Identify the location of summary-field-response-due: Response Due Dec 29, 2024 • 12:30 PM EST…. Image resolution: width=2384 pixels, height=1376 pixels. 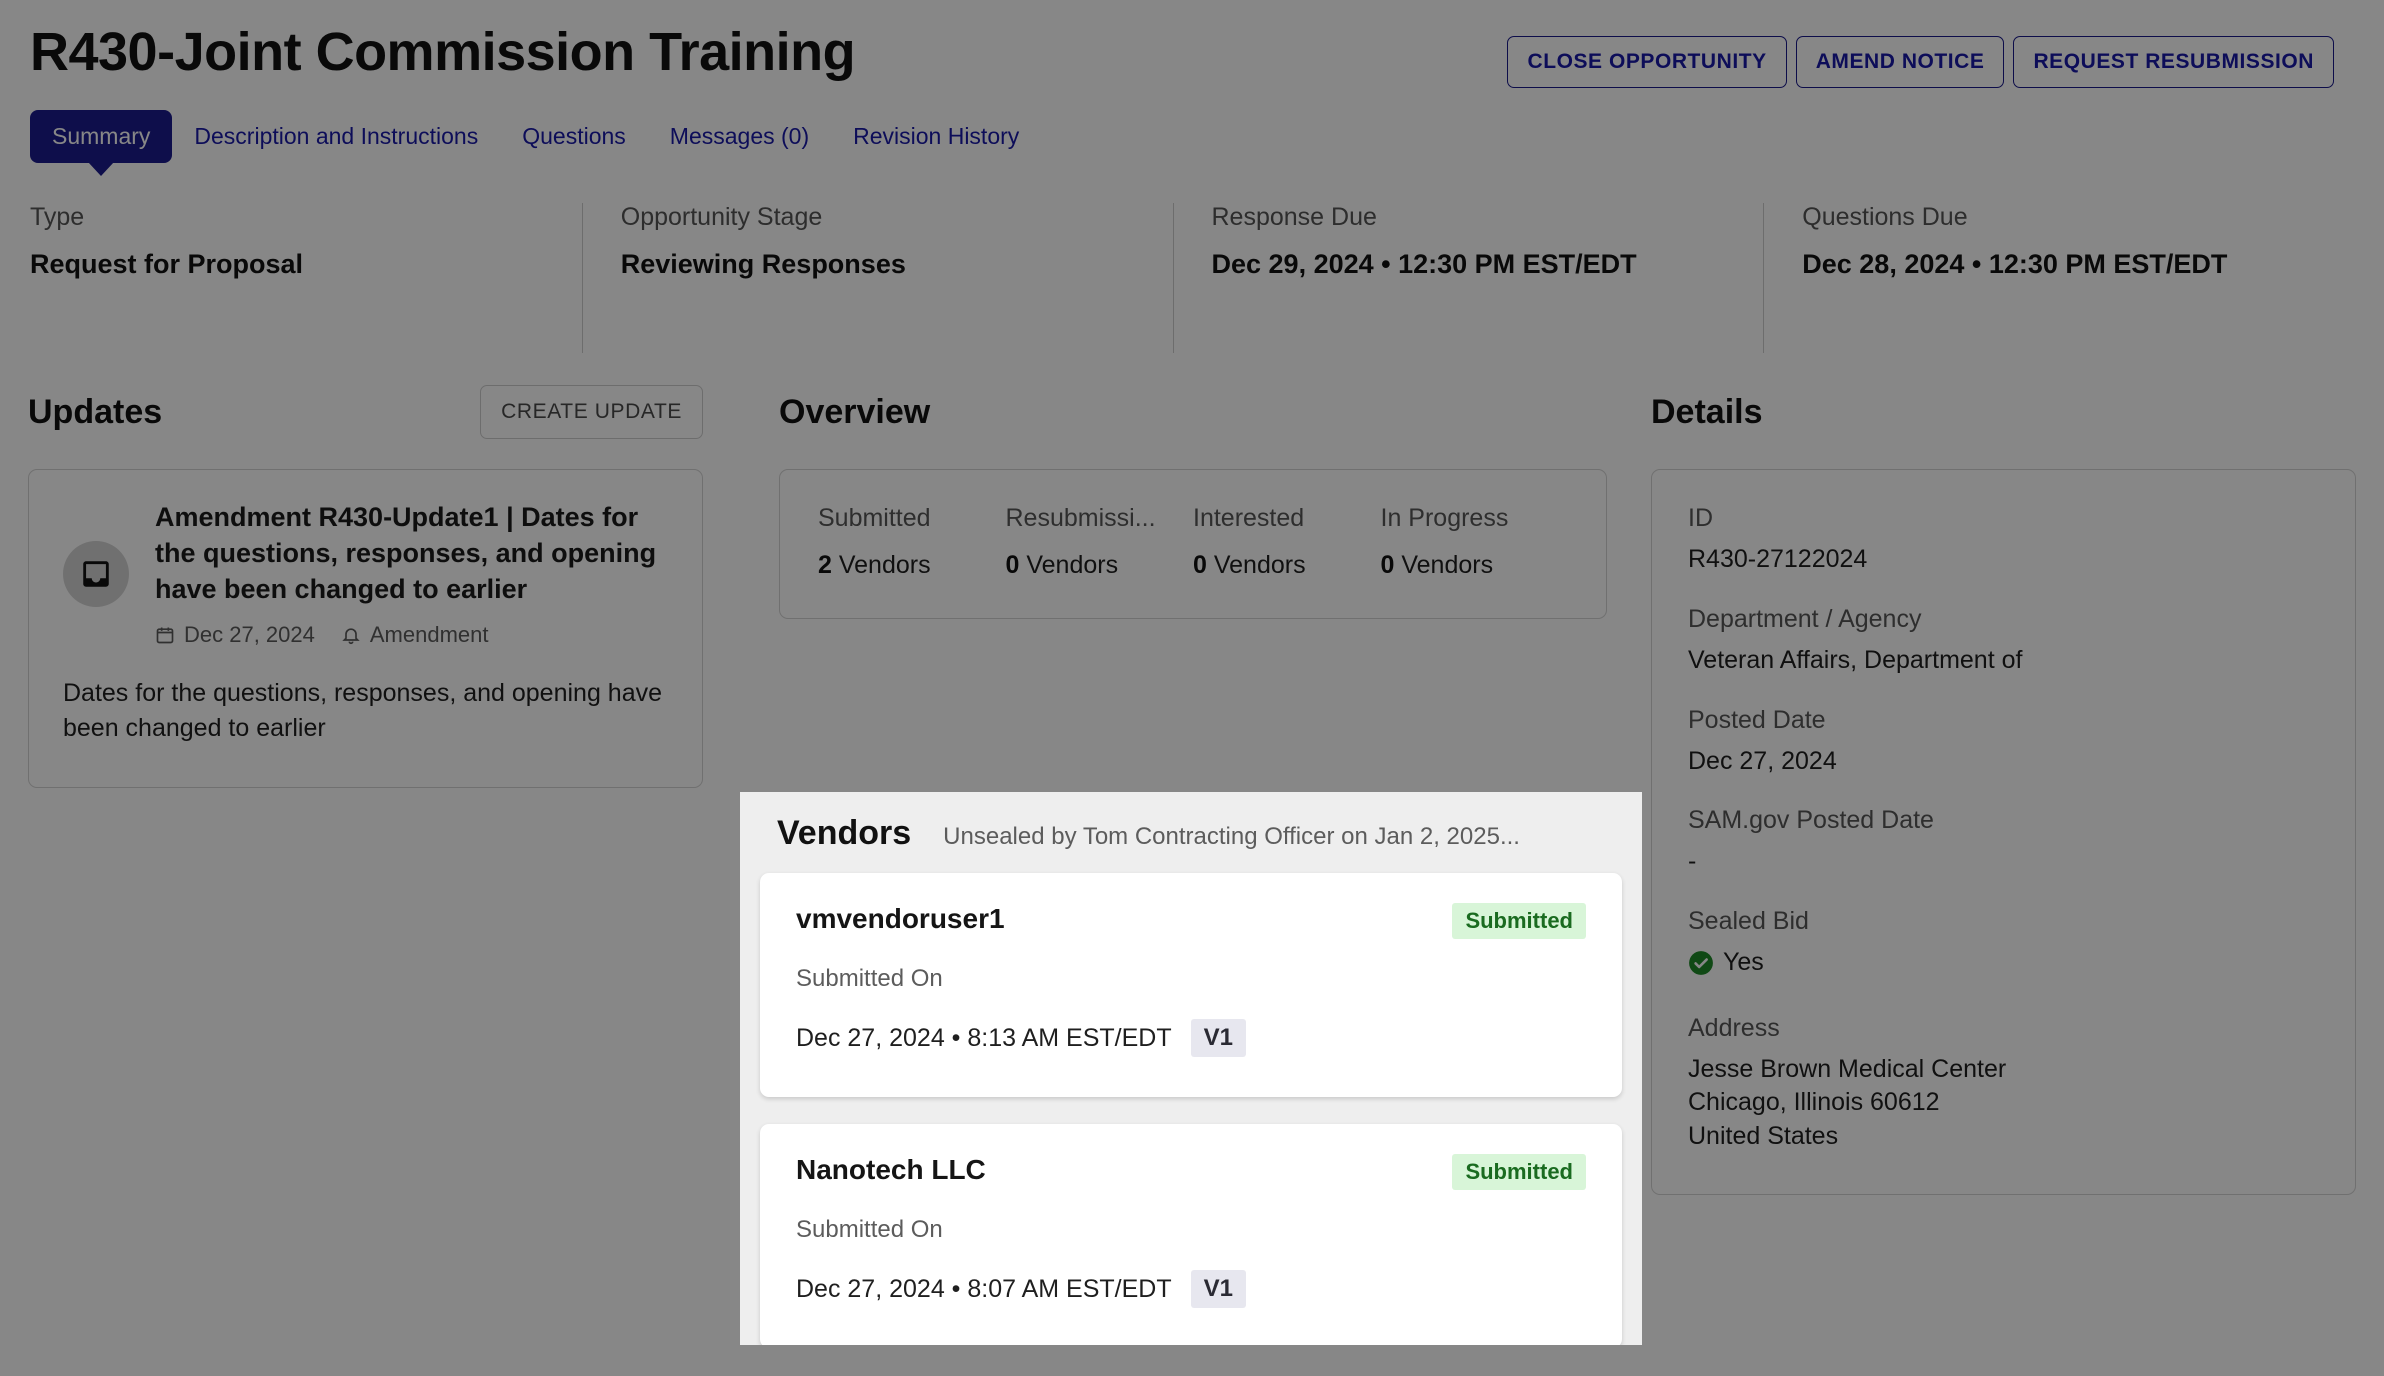
(1468, 278).